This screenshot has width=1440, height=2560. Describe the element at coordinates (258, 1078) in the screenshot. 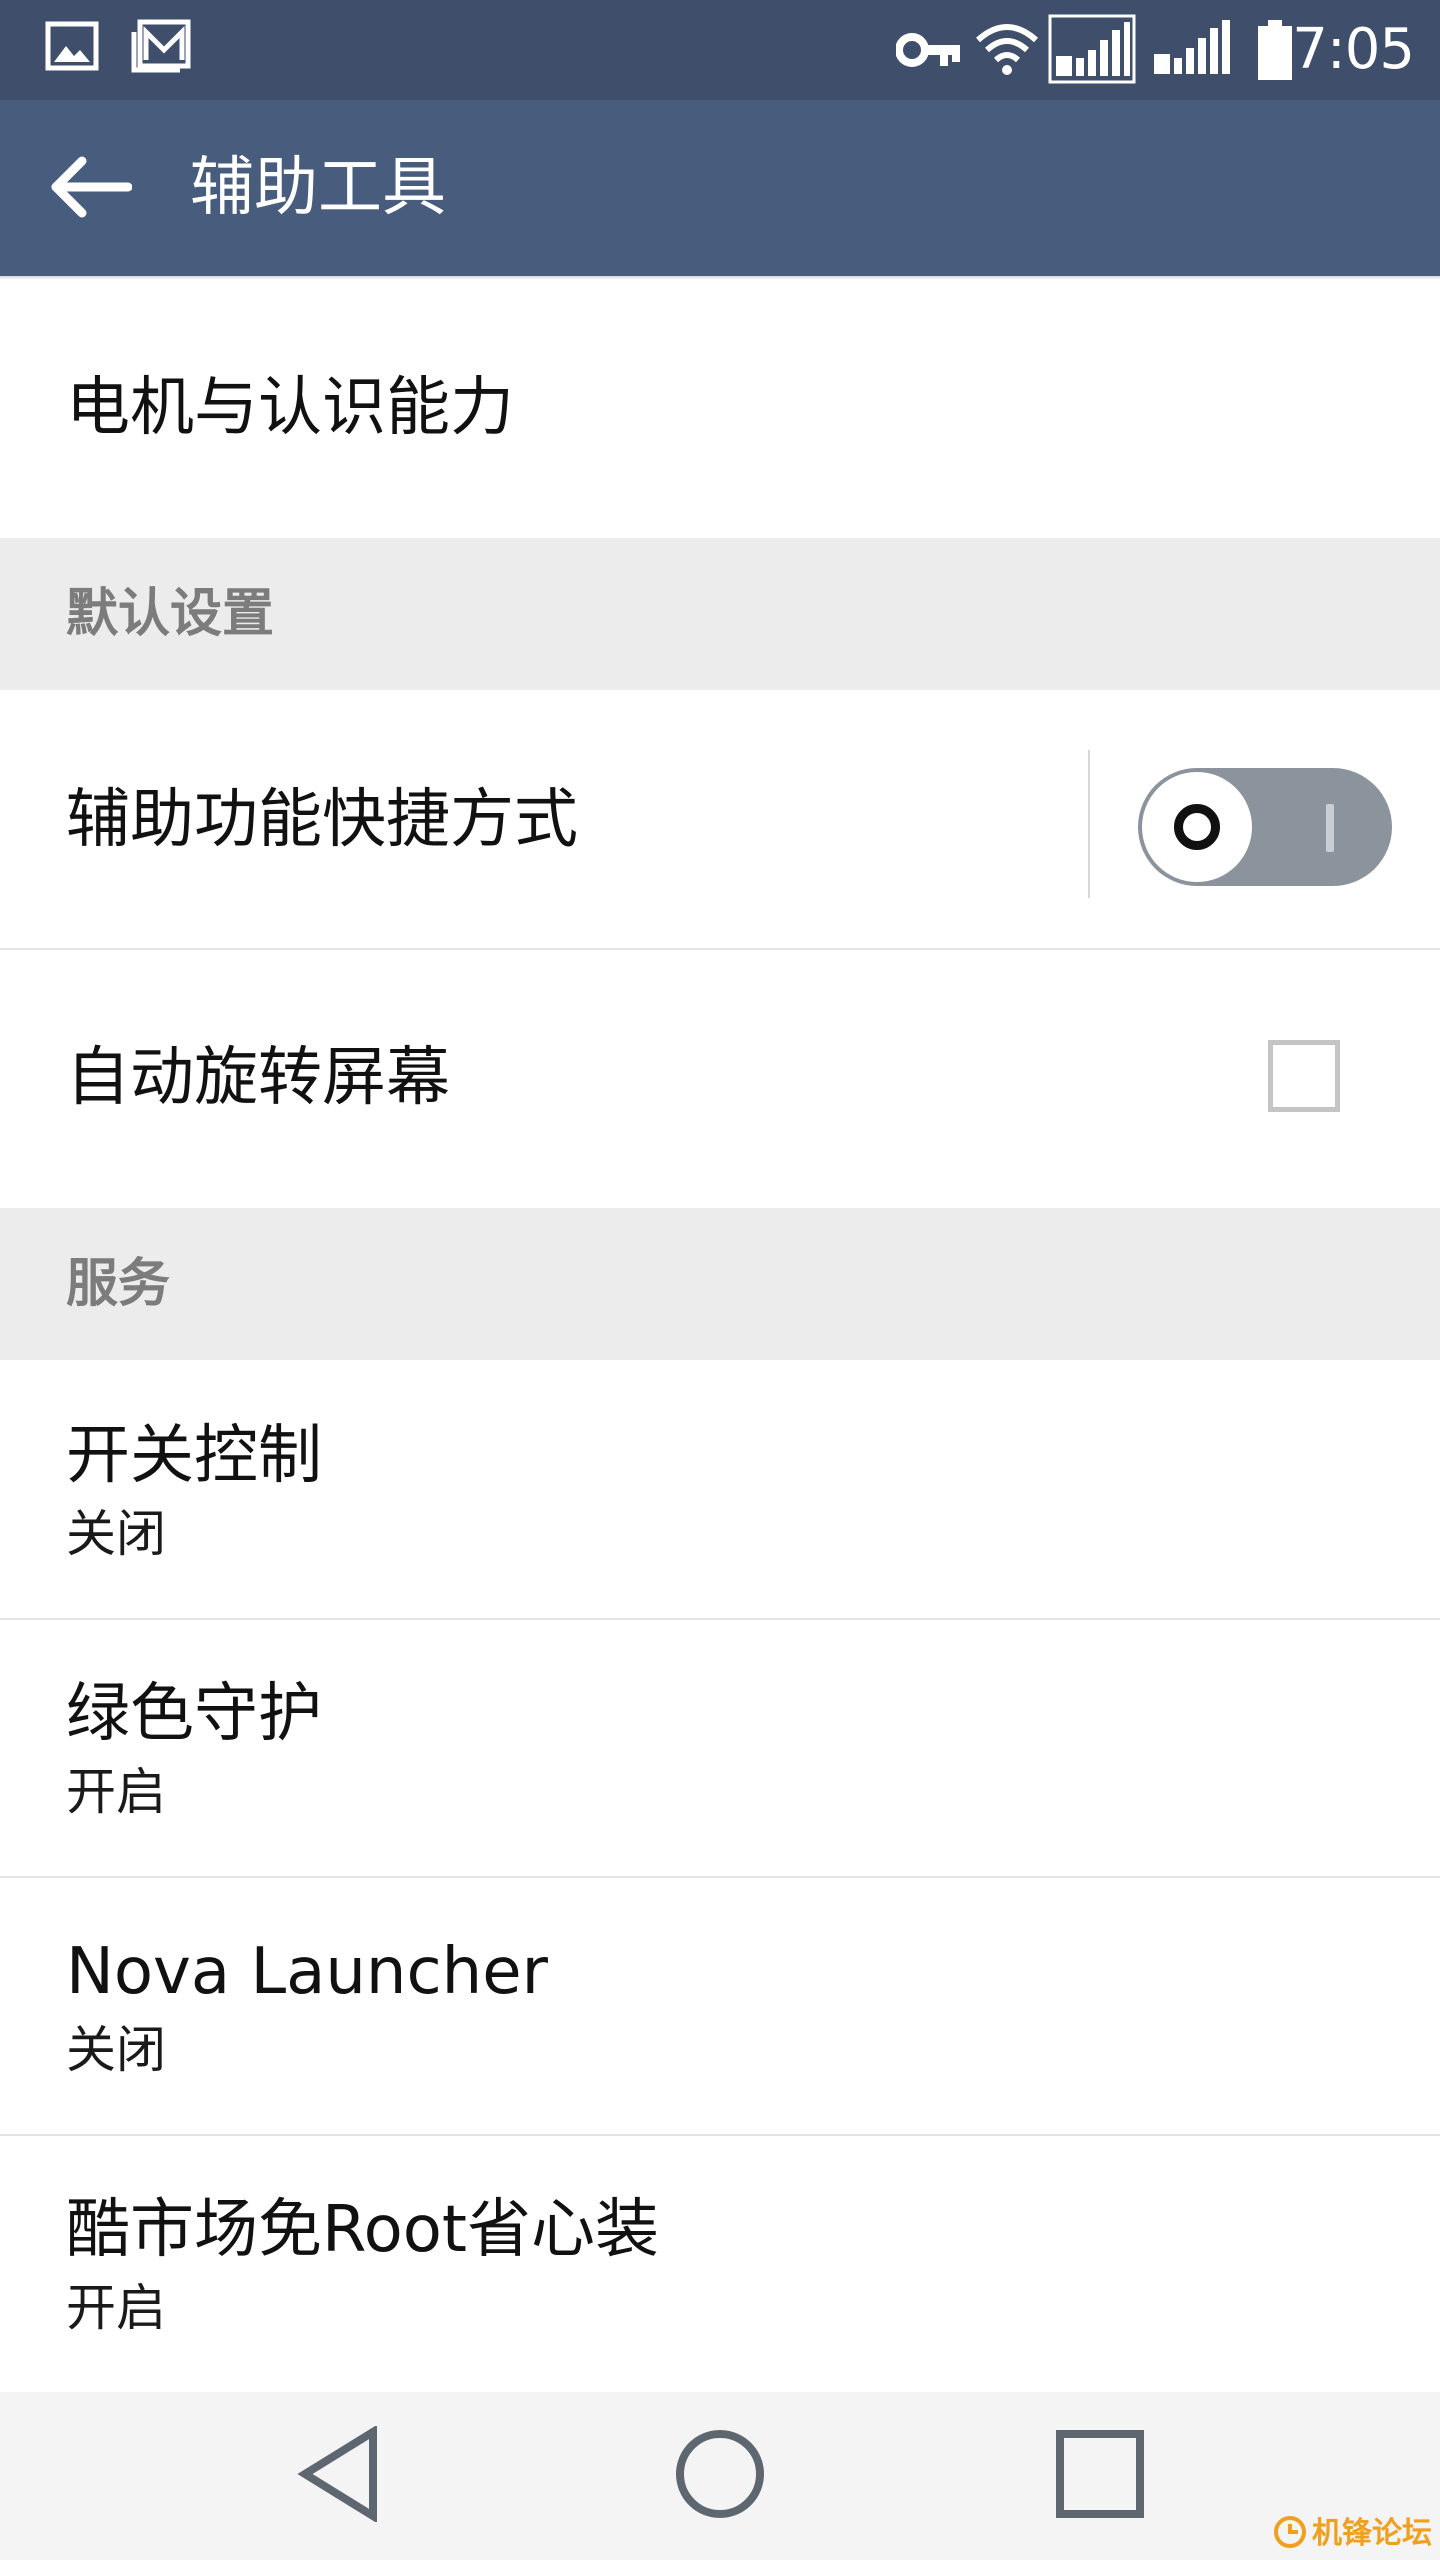

I see `list-item-label: 自动旋转屏幕` at that location.